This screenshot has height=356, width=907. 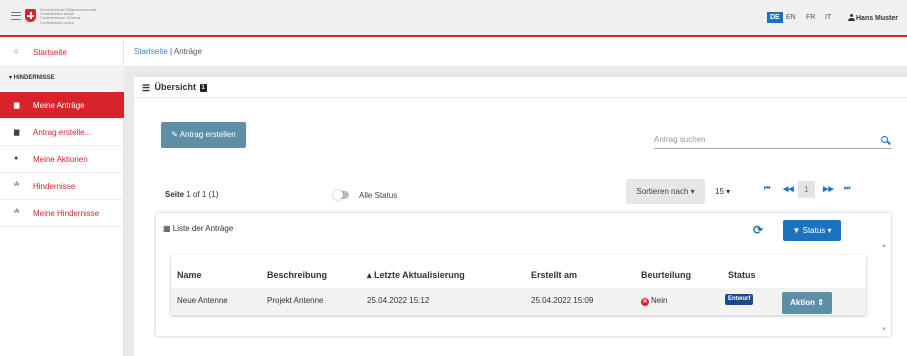 What do you see at coordinates (515, 52) in the screenshot?
I see `breadcrumb: Startseite | Anträge` at bounding box center [515, 52].